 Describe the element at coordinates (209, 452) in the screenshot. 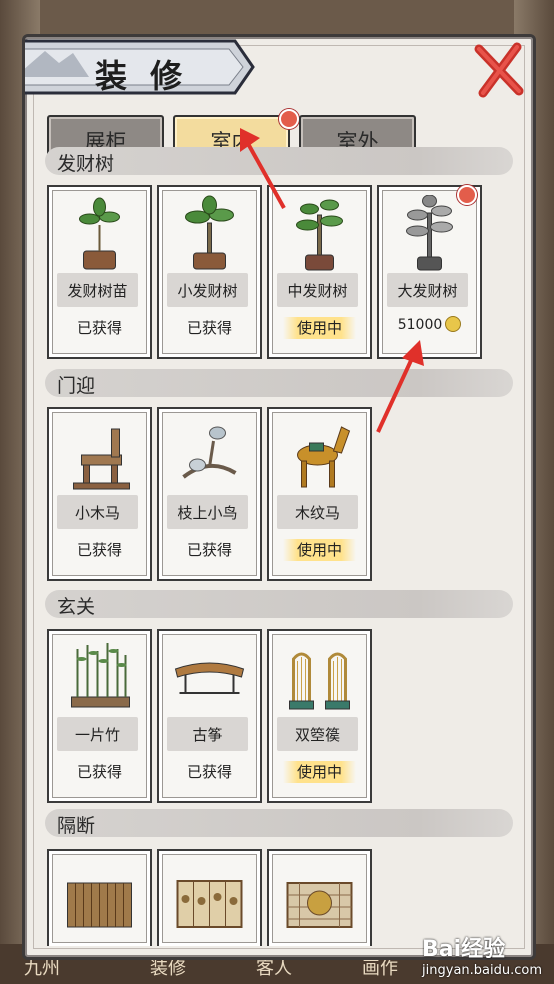

I see `bird-on-branch-icon` at that location.